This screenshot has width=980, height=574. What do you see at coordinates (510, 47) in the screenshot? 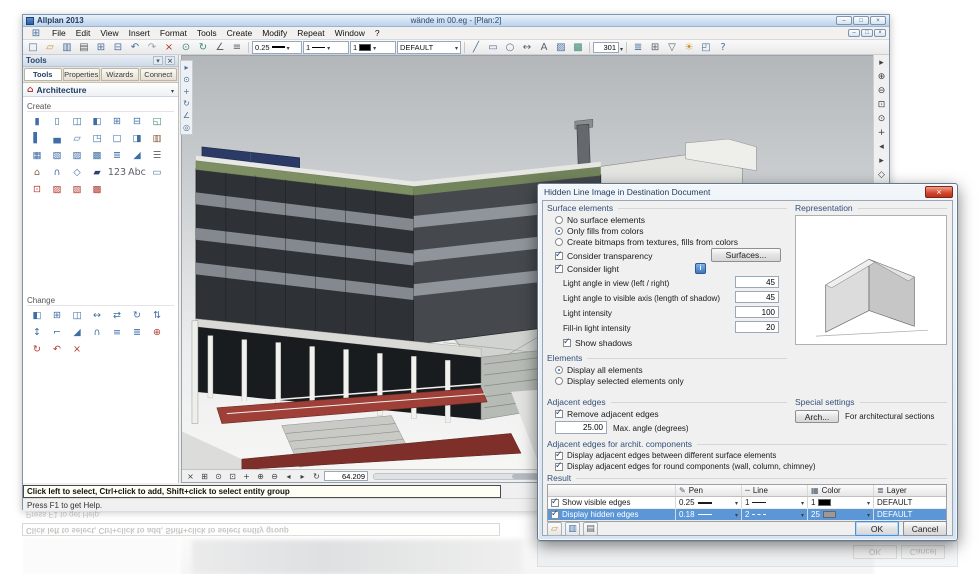
I see `circle-tool-icon: ○` at bounding box center [510, 47].